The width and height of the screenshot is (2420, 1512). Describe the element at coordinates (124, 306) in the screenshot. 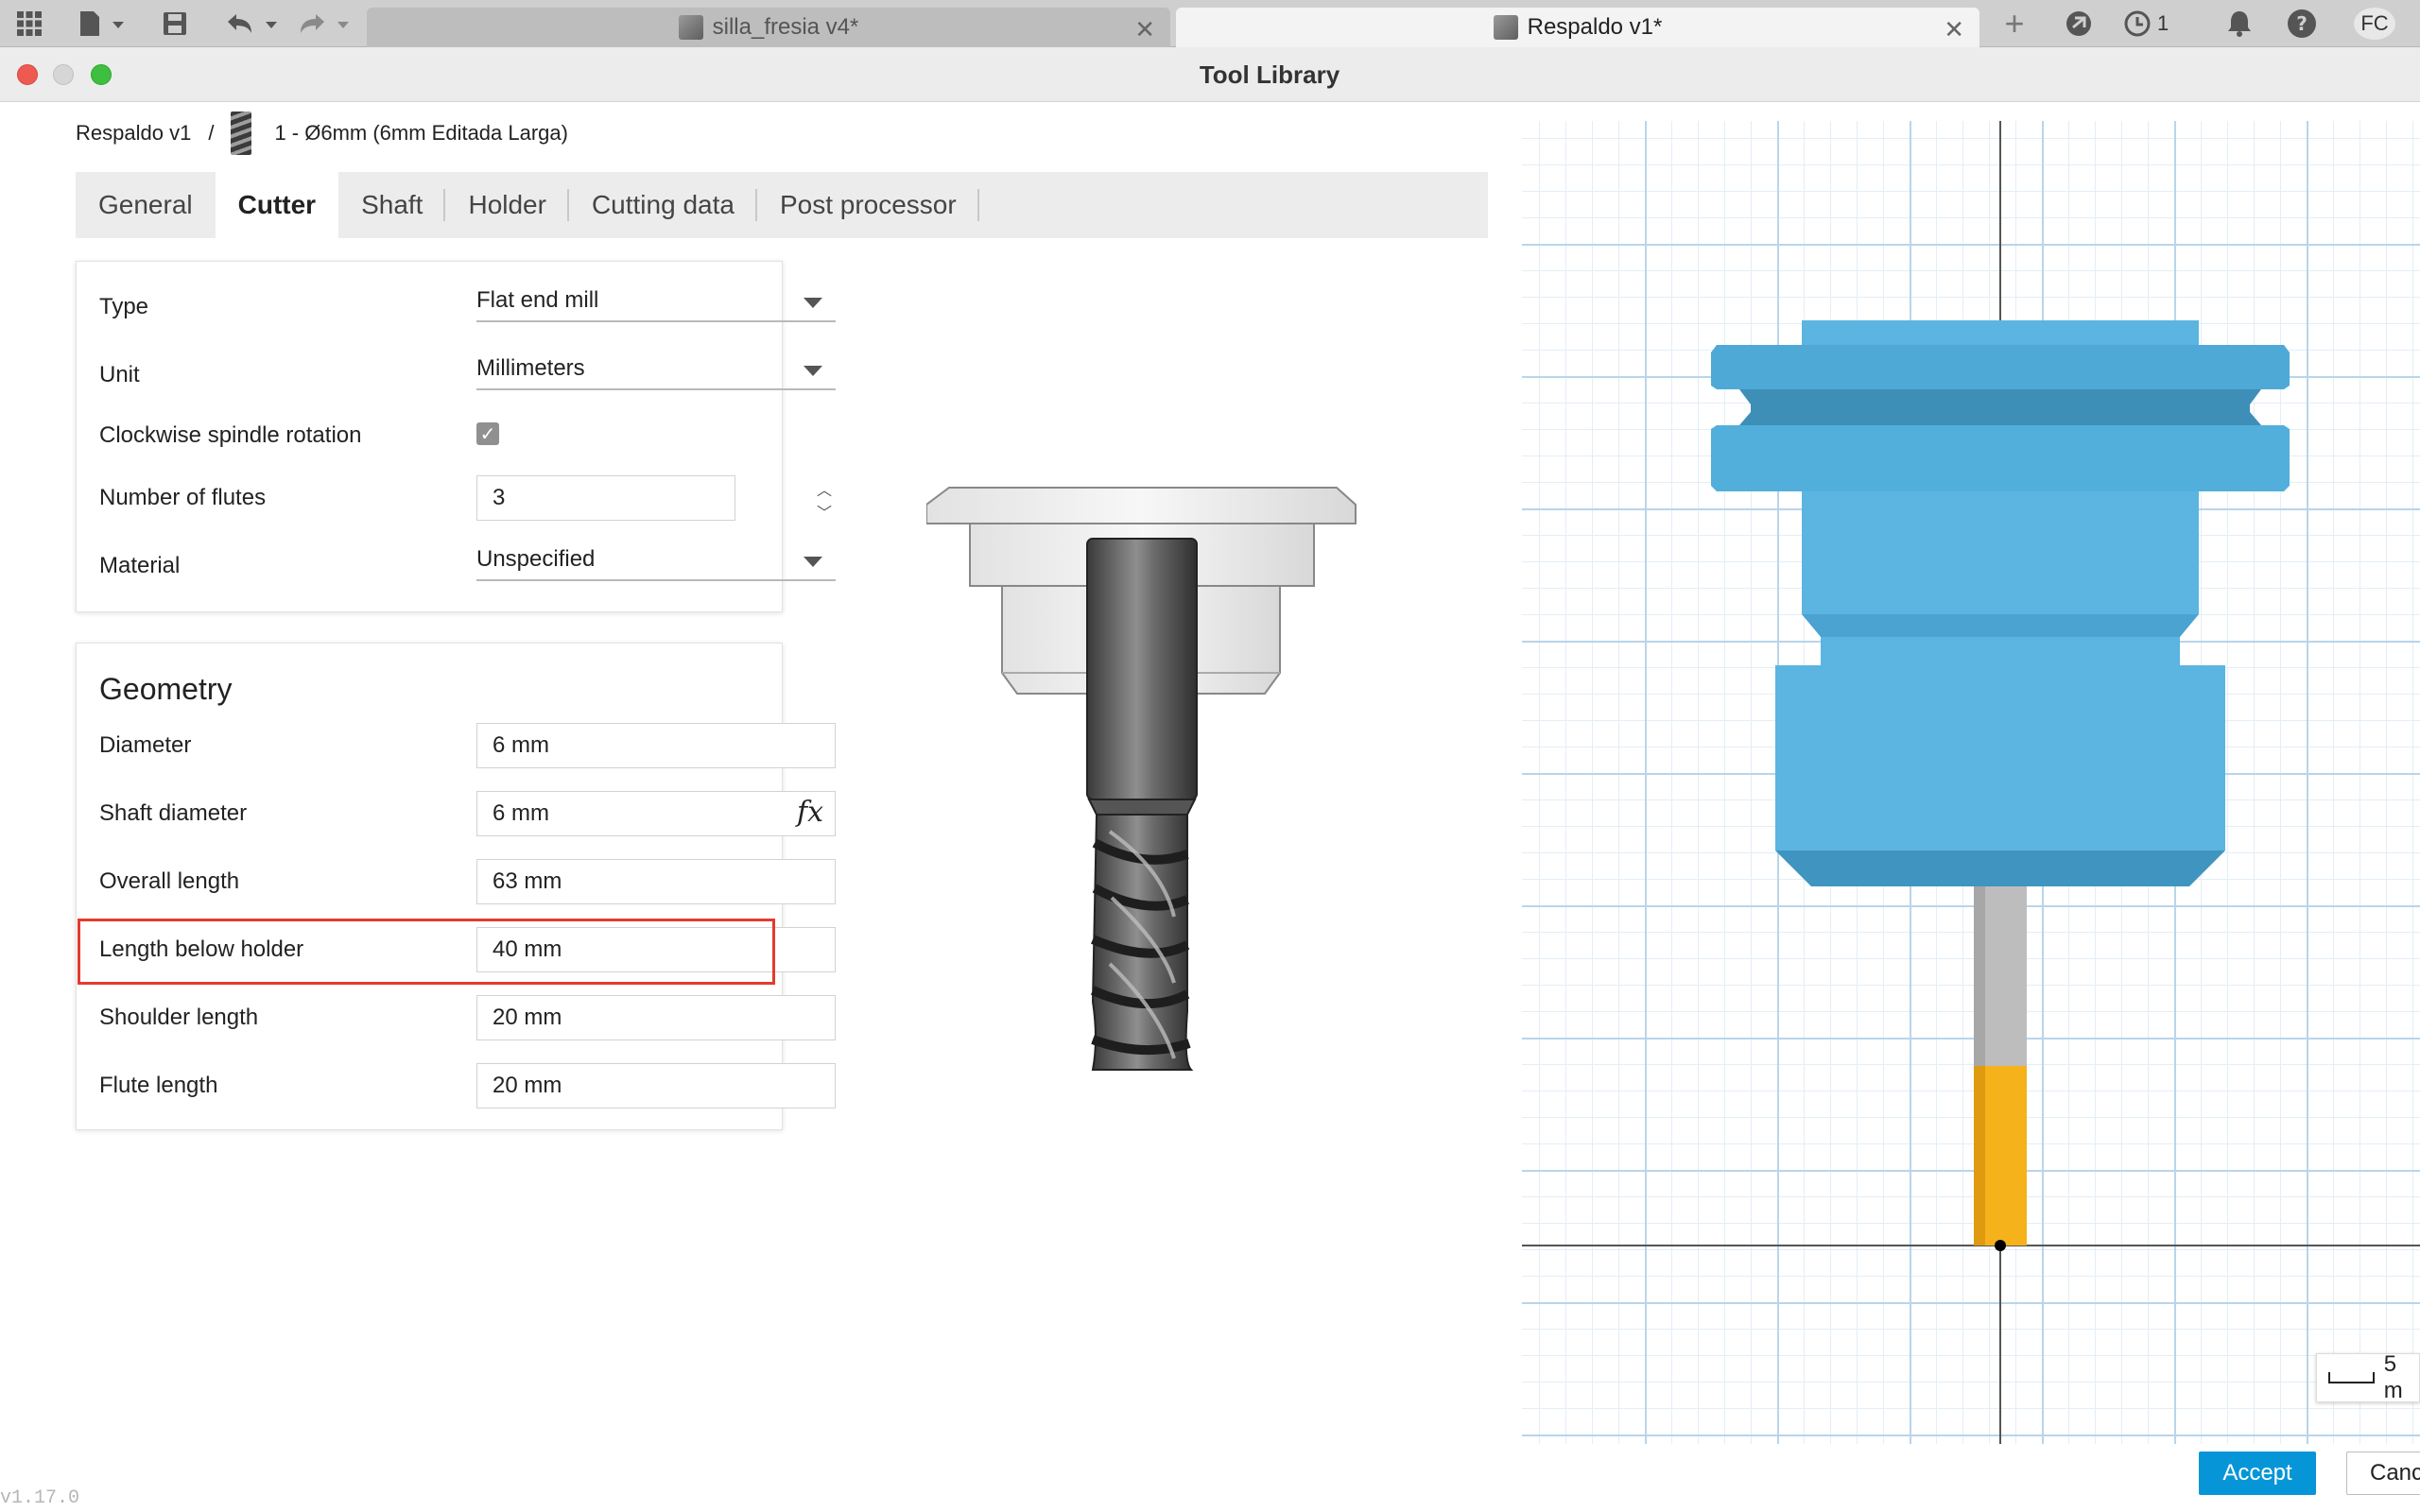

I see `type-label: Type` at that location.